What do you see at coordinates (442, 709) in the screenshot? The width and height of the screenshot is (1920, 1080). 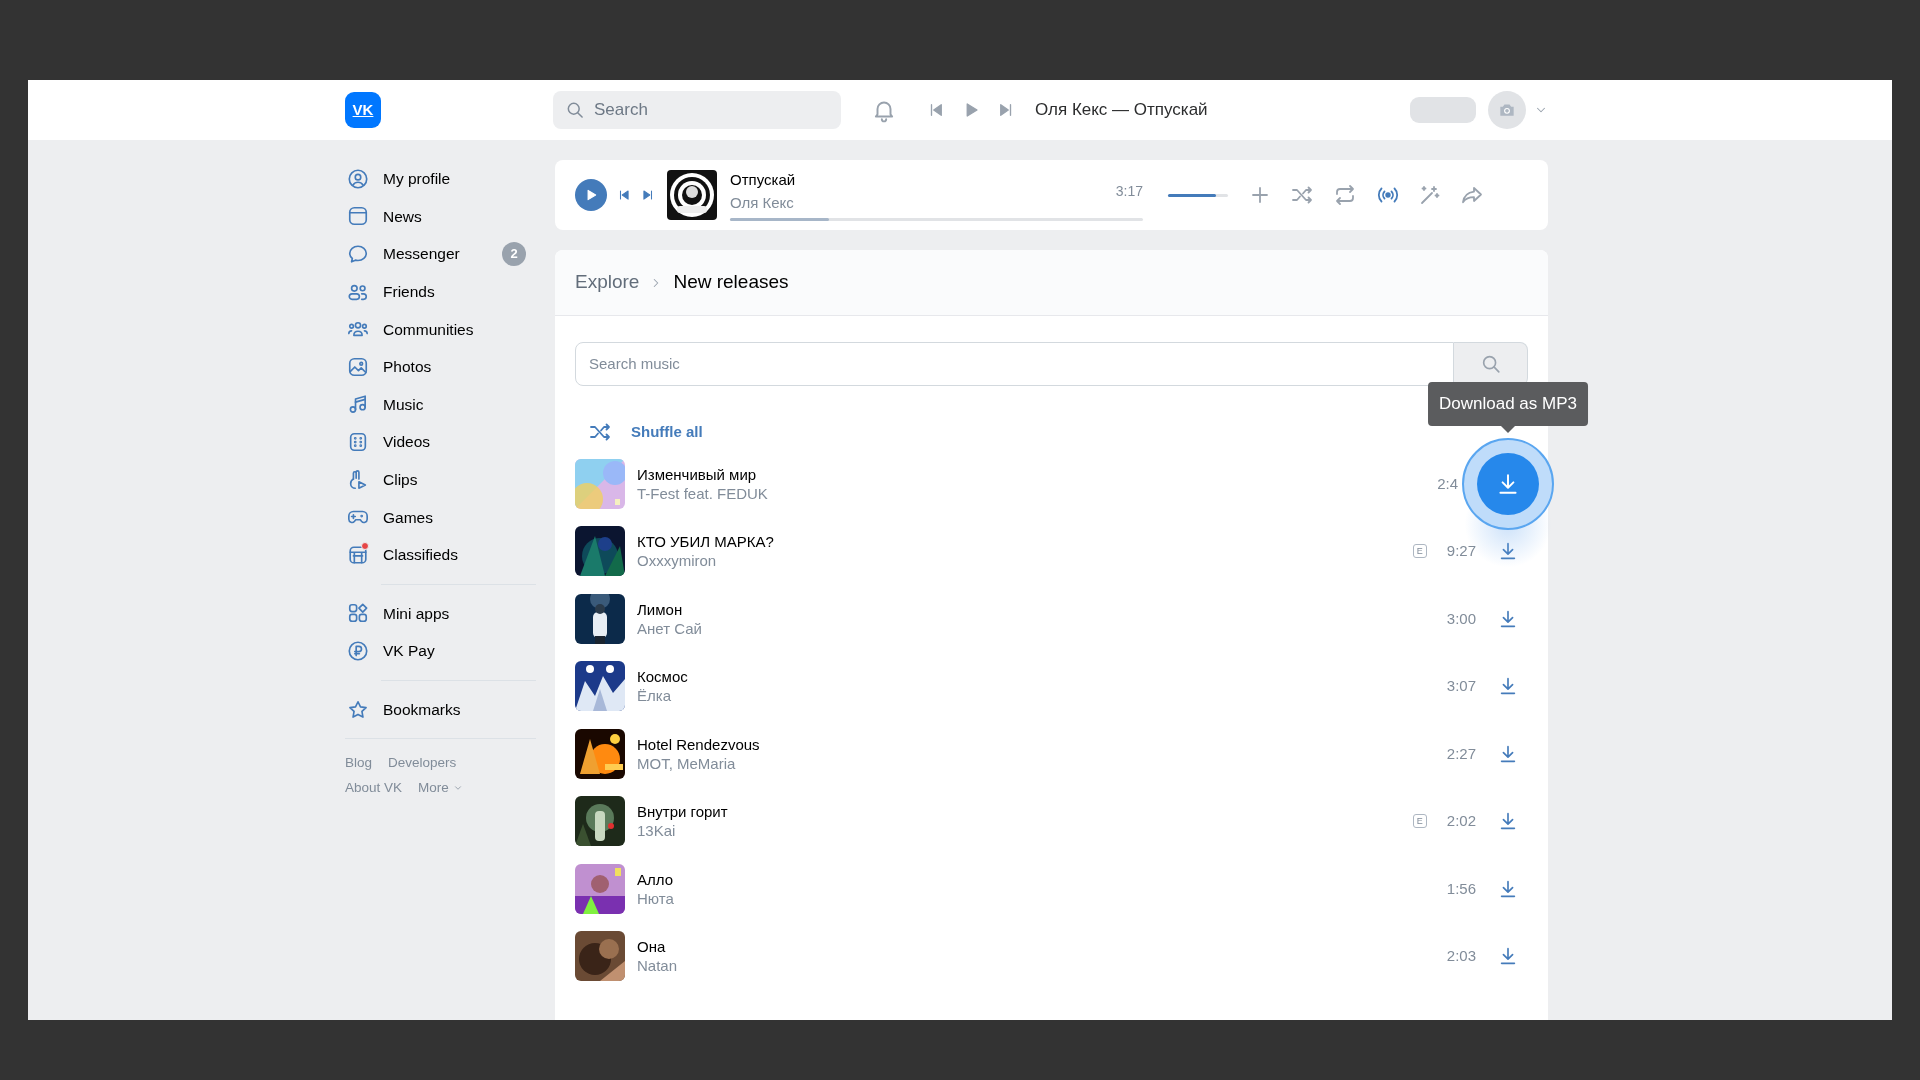 I see `sidebar-item: Bookmarks` at bounding box center [442, 709].